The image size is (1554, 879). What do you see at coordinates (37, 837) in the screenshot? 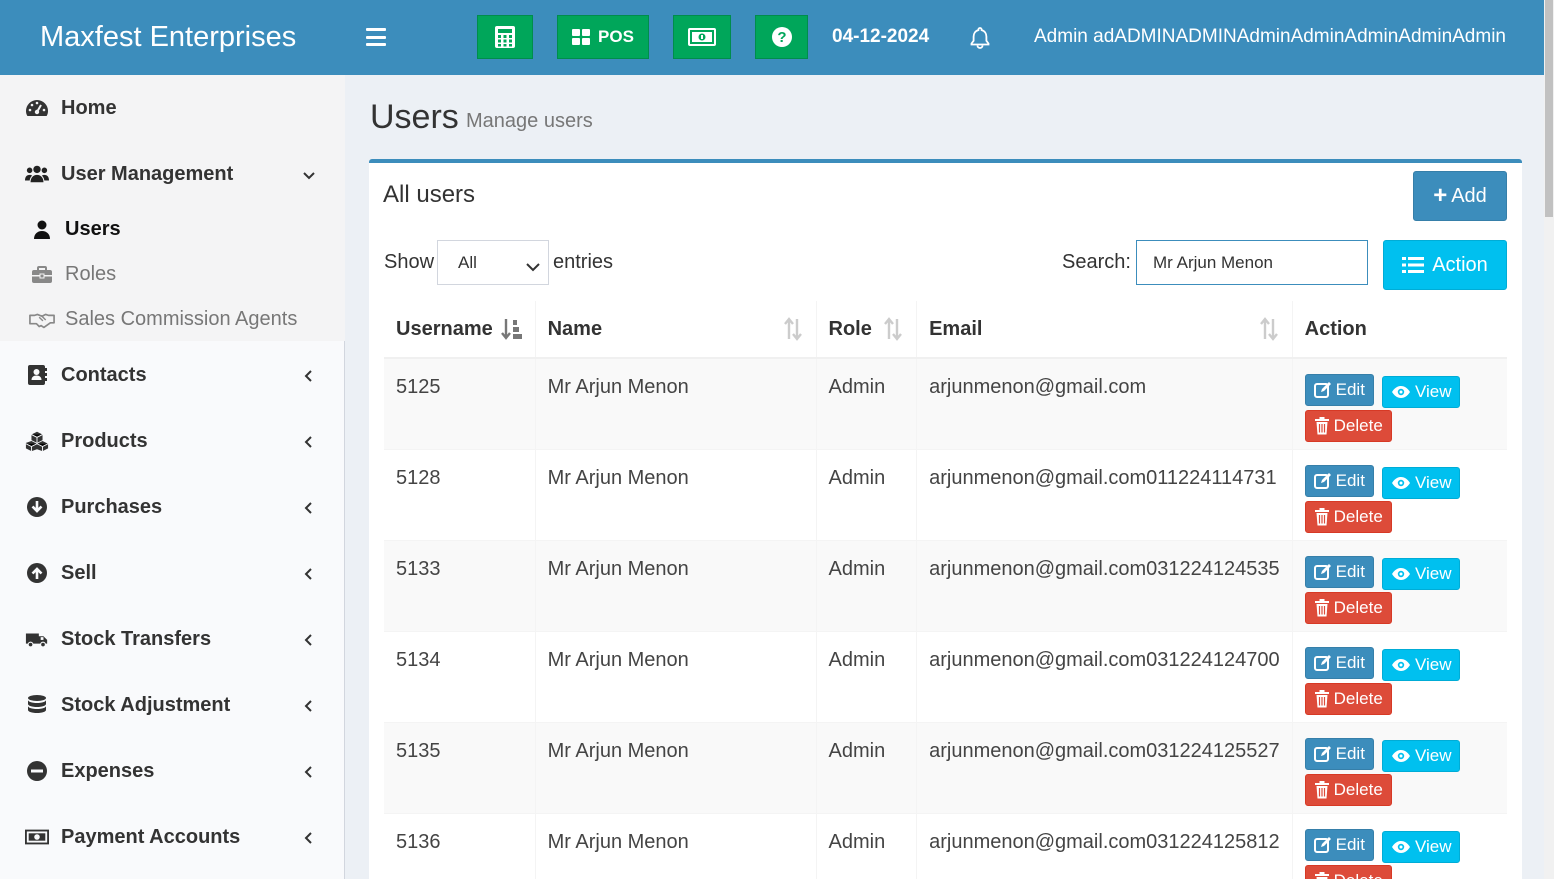
I see `money-icon` at bounding box center [37, 837].